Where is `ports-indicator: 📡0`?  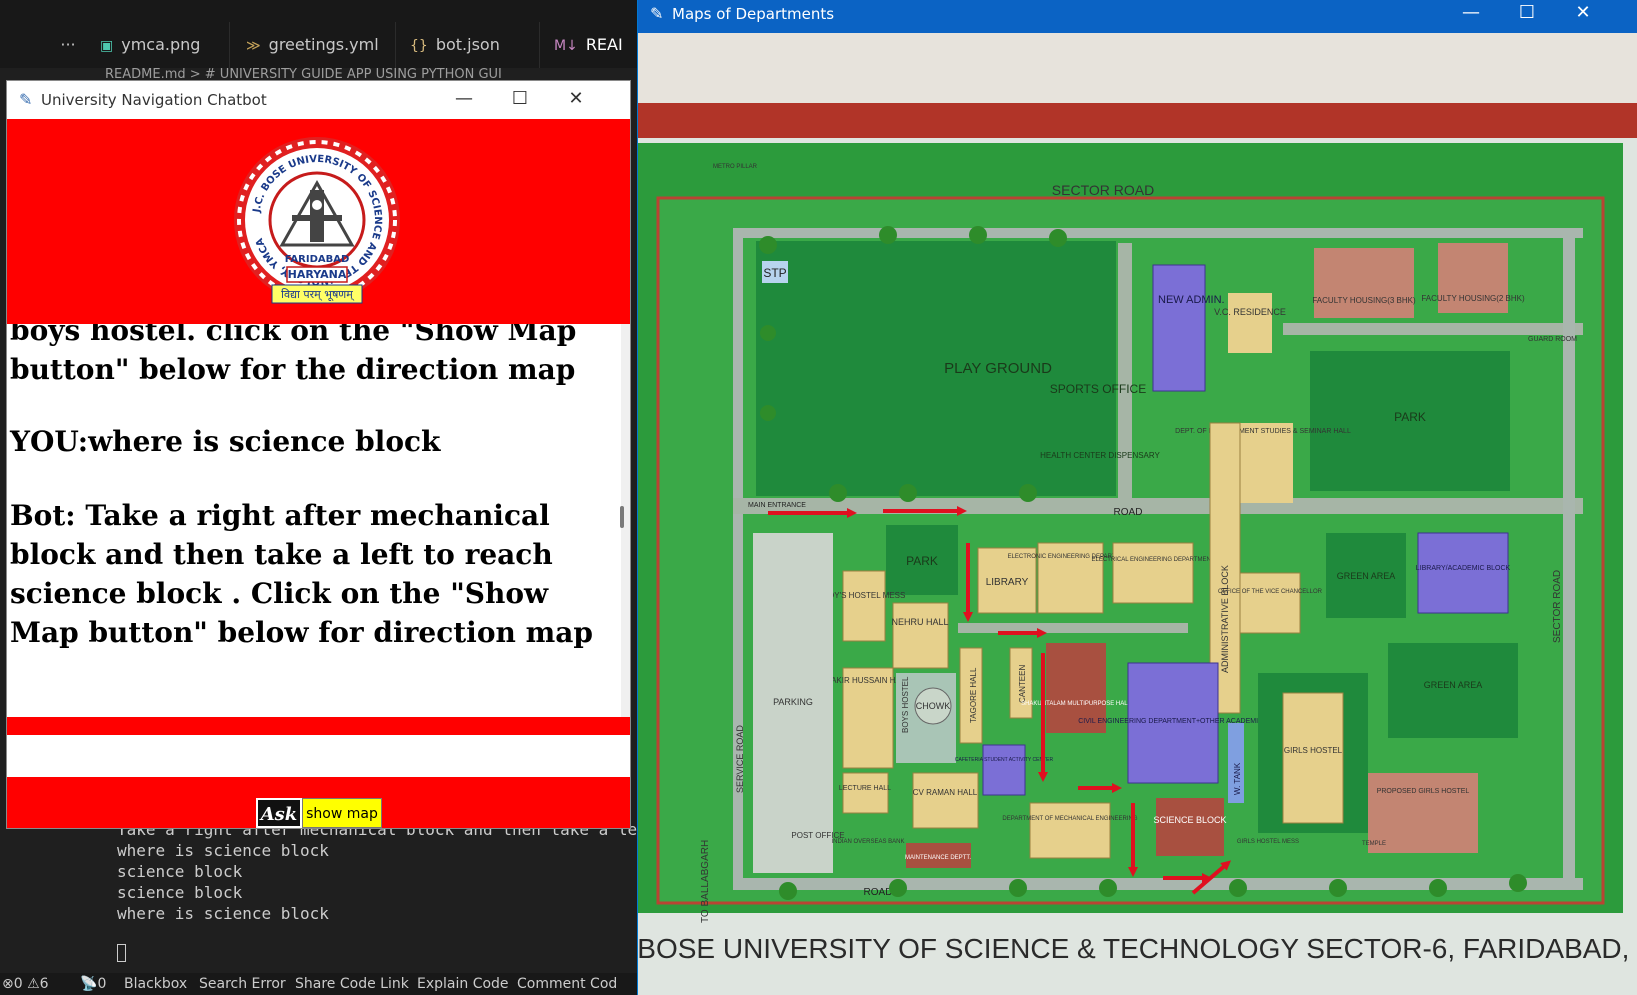 ports-indicator: 📡0 is located at coordinates (93, 984).